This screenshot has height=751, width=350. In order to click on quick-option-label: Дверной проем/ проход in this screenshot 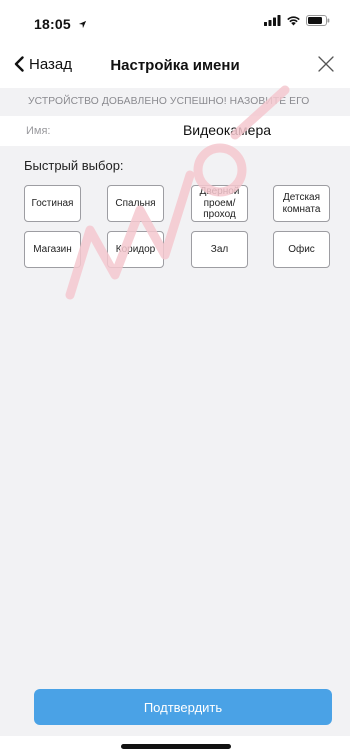, I will do `click(219, 203)`.